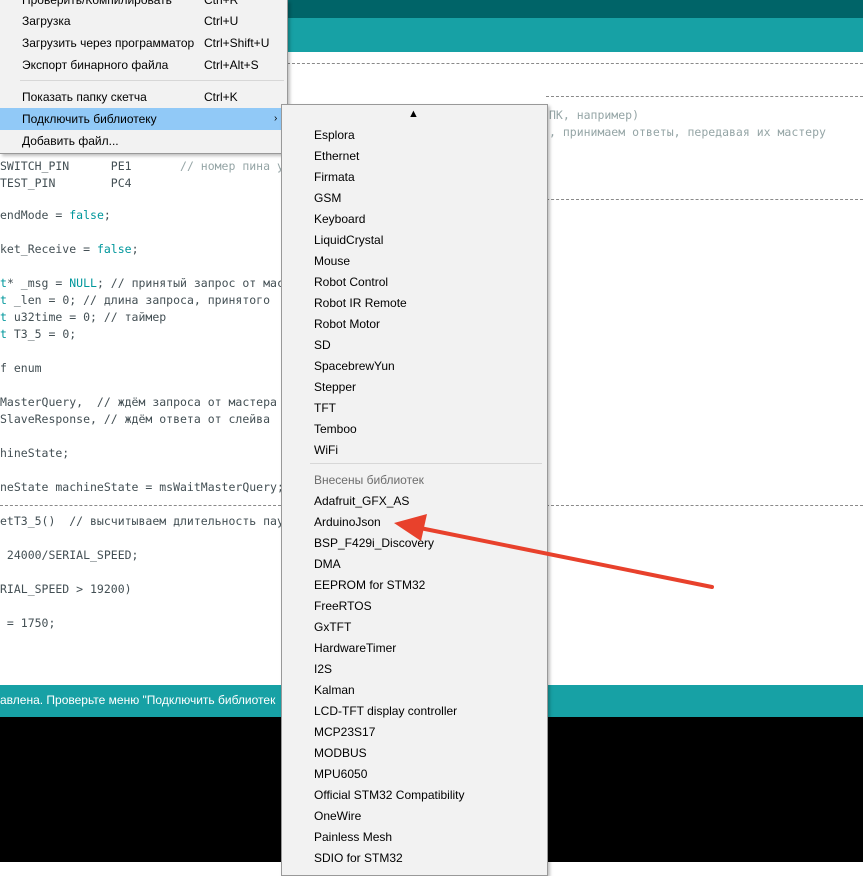  I want to click on arrow-head, so click(410, 527).